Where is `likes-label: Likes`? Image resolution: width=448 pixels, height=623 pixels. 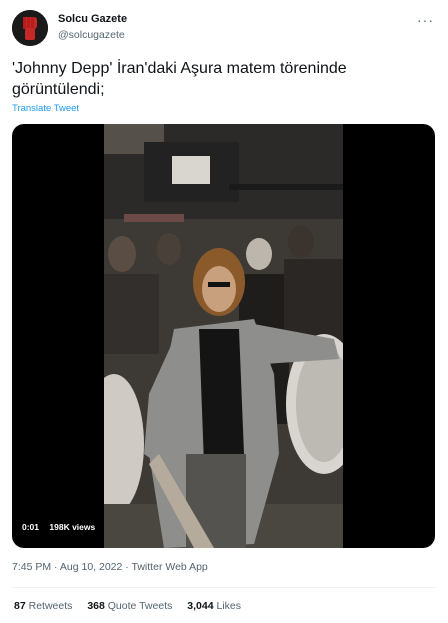
likes-label: Likes is located at coordinates (229, 606).